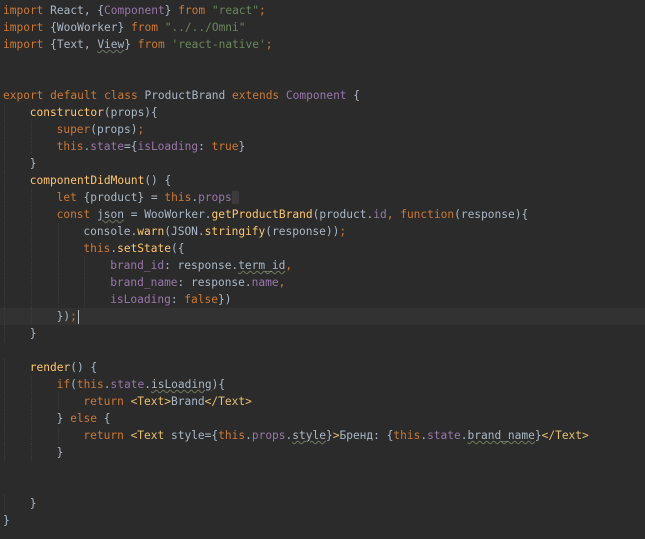  I want to click on code-token: View, so click(111, 44).